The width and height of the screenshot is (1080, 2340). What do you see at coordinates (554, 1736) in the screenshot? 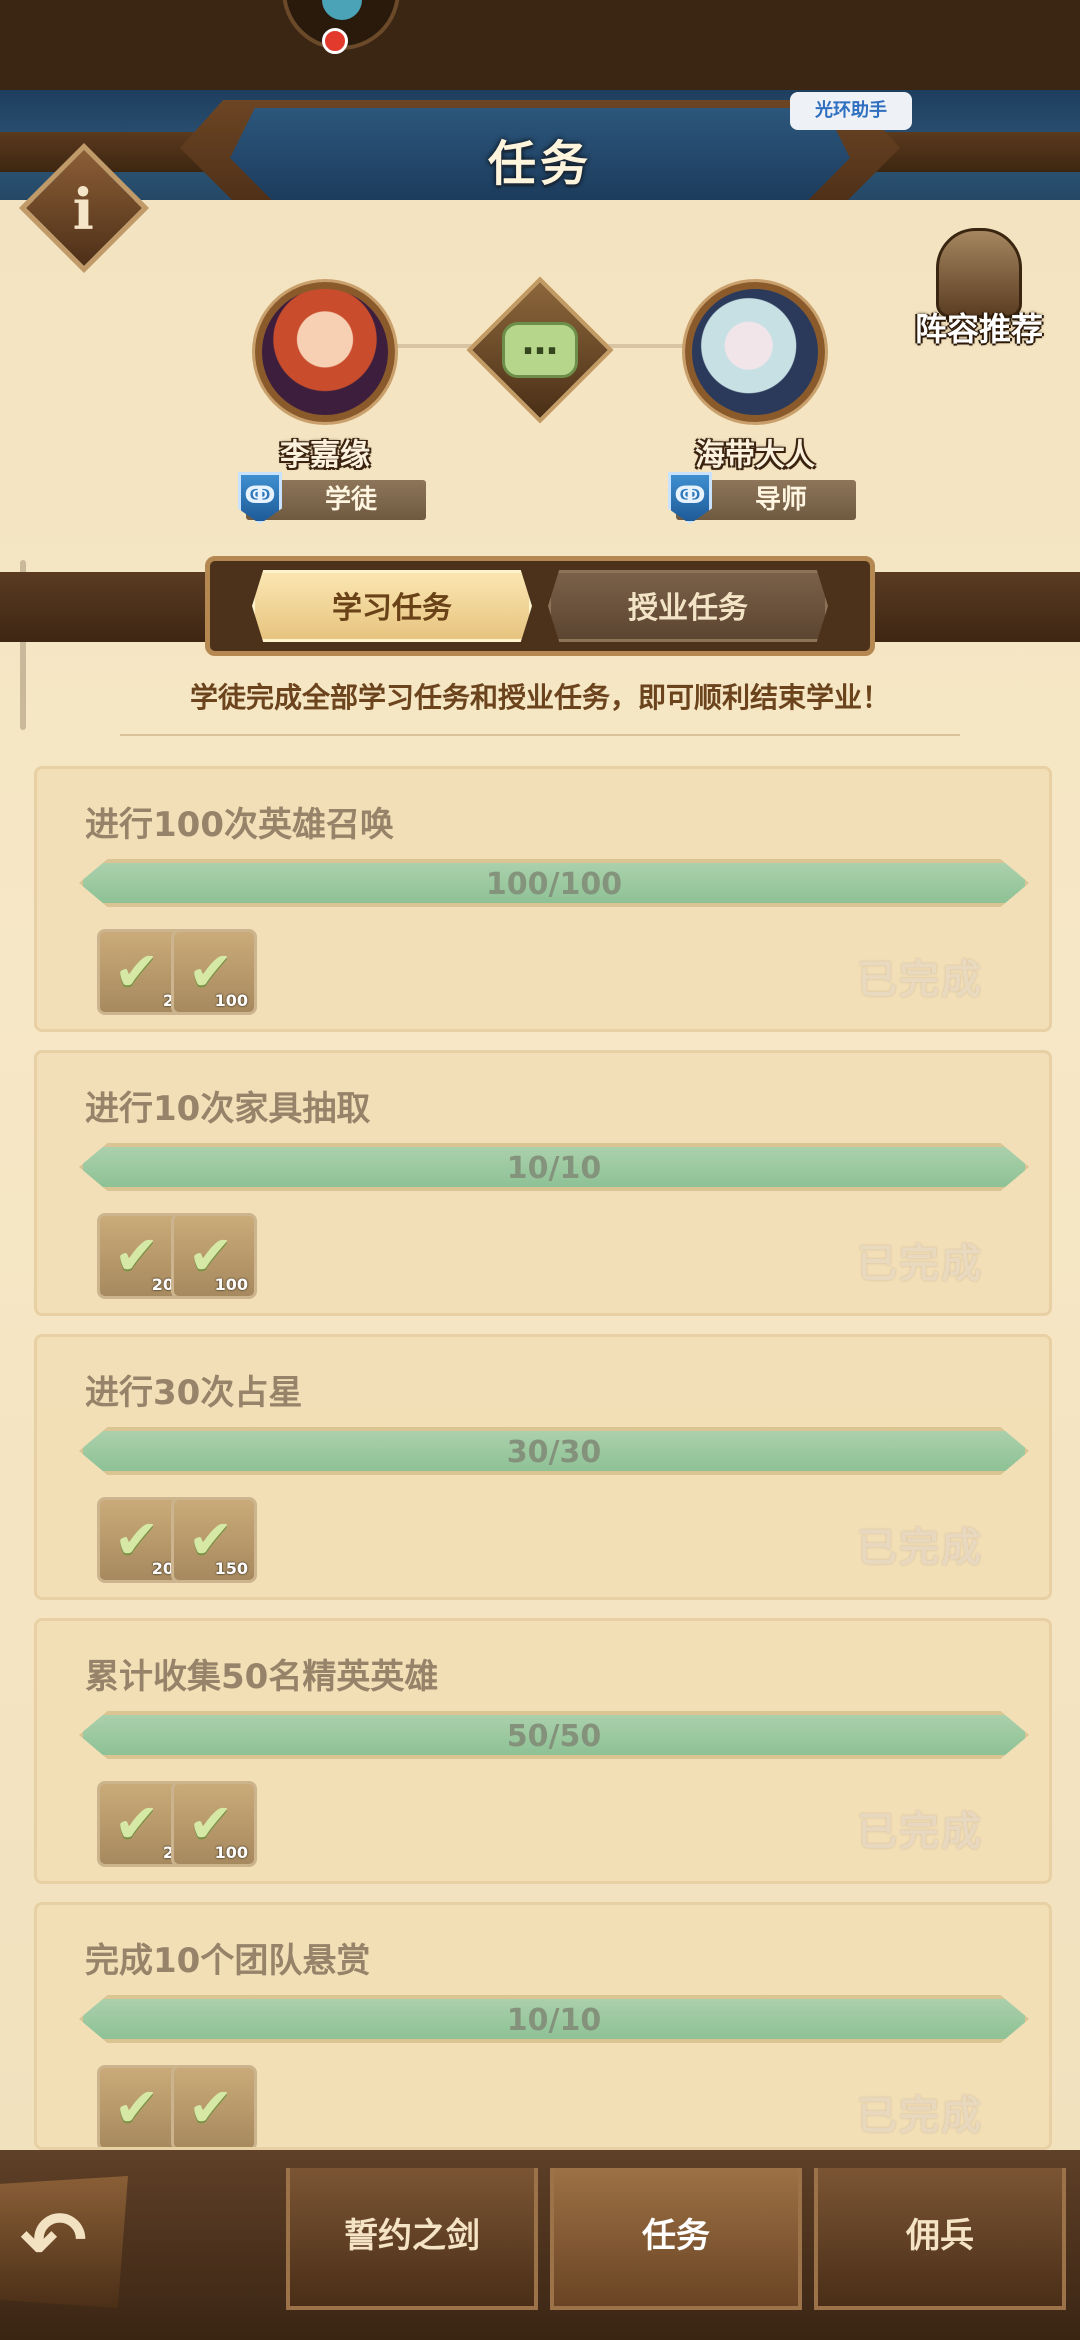
I see `progress-text: 50/50` at bounding box center [554, 1736].